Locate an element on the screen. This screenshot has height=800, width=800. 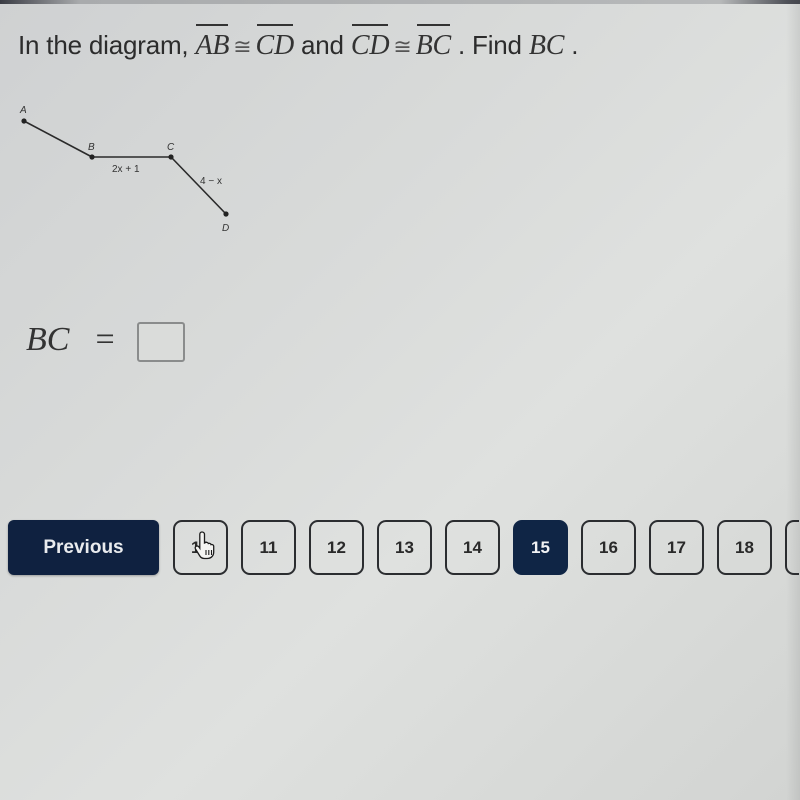
question-find: . Find is located at coordinates (489, 45).